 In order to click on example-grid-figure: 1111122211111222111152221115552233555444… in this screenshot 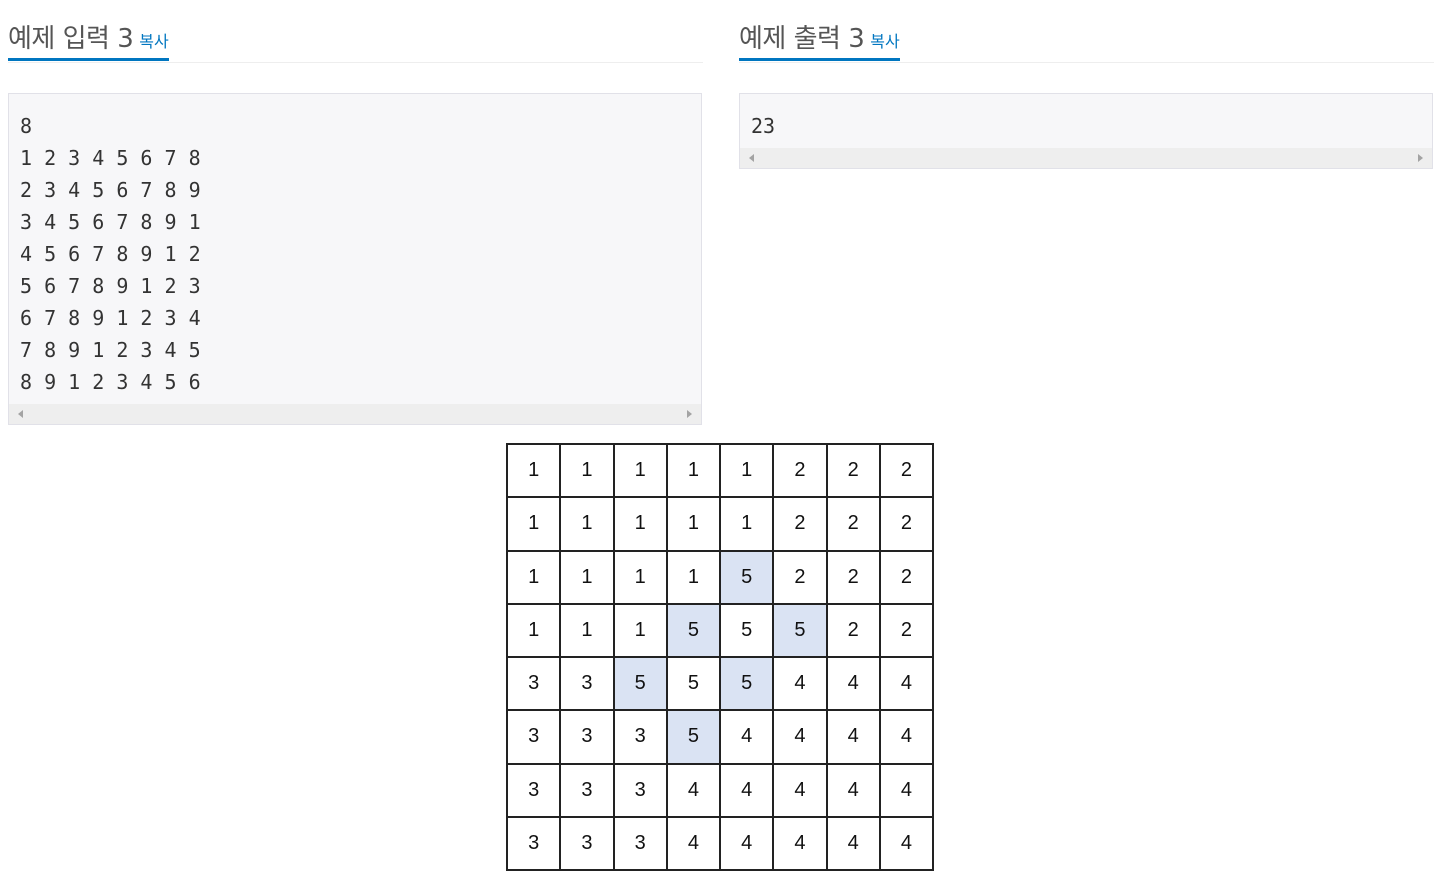, I will do `click(720, 657)`.